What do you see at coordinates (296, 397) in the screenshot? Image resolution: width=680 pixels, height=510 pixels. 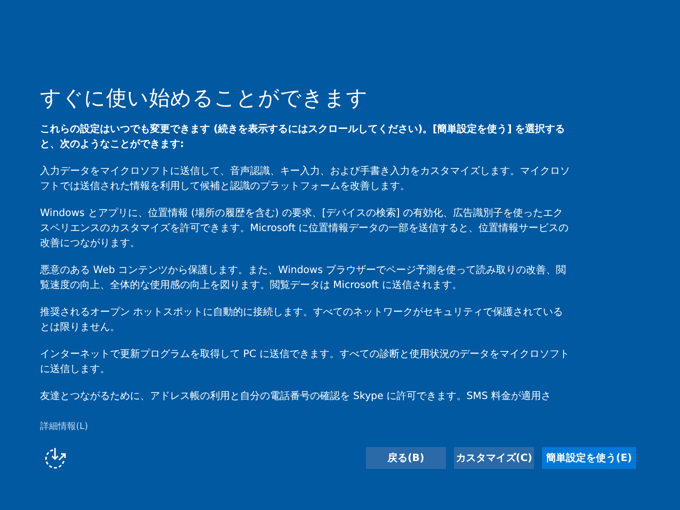 I see `paragraph: 友達とつながるために、アドレス帳の利用と自分の電話番号の確認を Skype に許可できます。SMS 料金が適用さ` at bounding box center [296, 397].